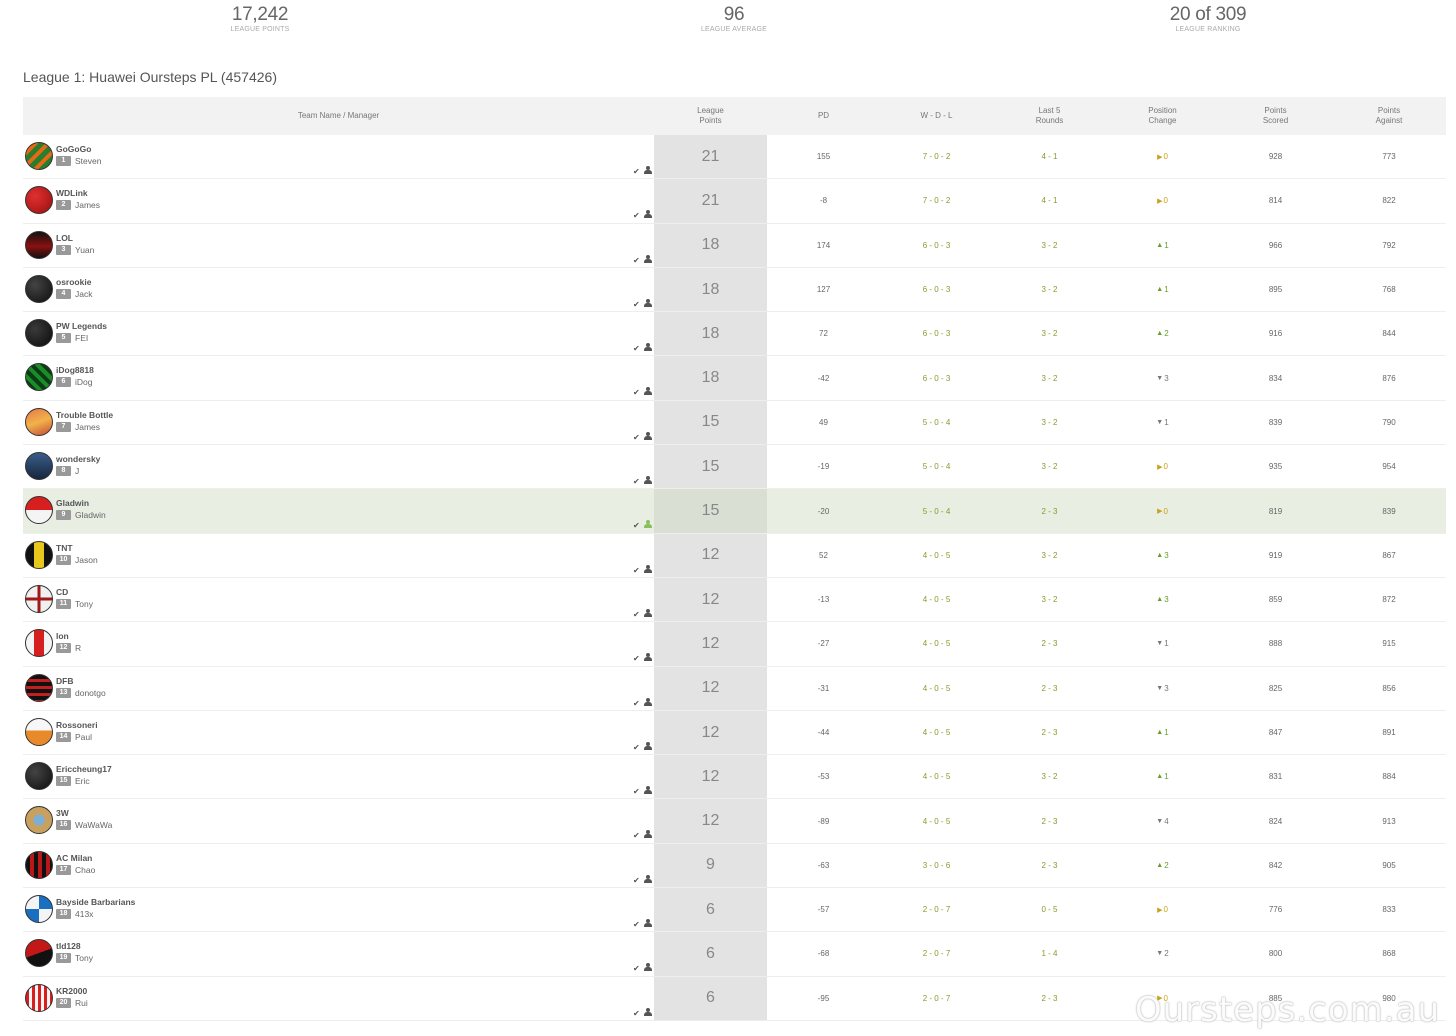 The width and height of the screenshot is (1456, 1036). What do you see at coordinates (62, 592) in the screenshot?
I see `team-name: CD` at bounding box center [62, 592].